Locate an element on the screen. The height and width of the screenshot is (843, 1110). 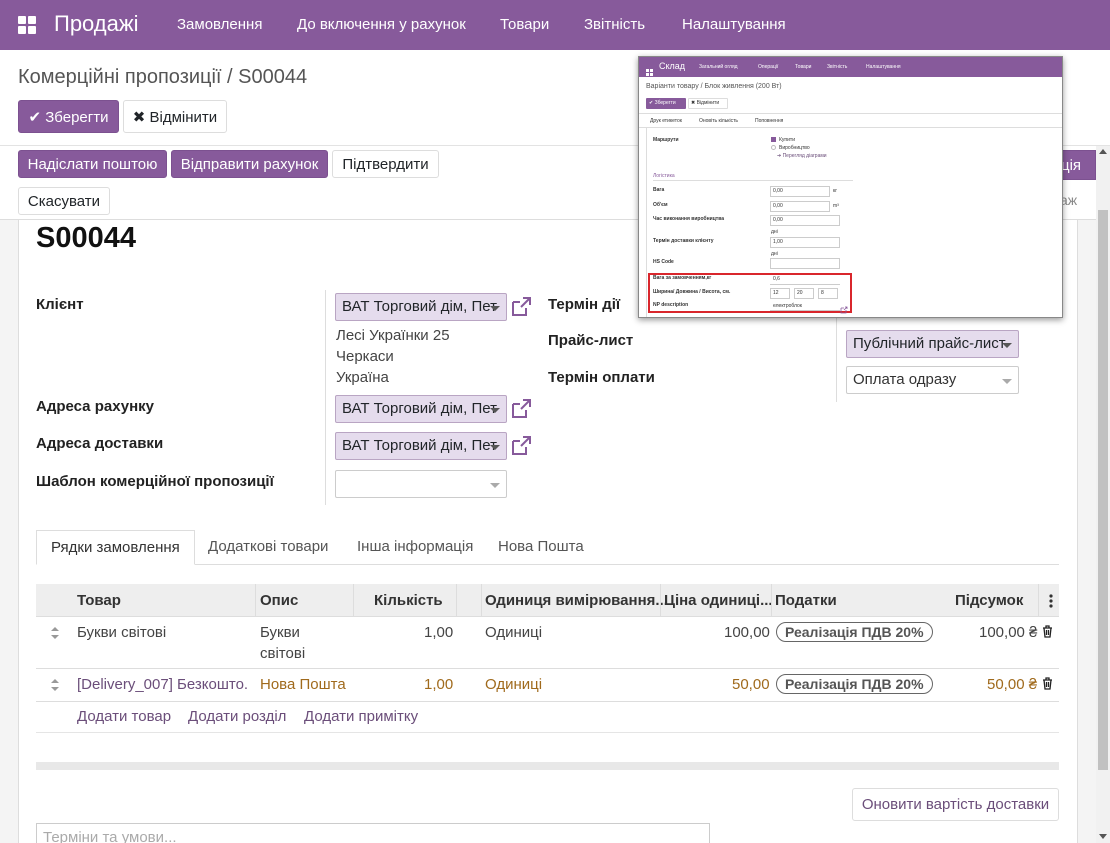
tab-optional-products: Додаткові товари is located at coordinates (268, 547).